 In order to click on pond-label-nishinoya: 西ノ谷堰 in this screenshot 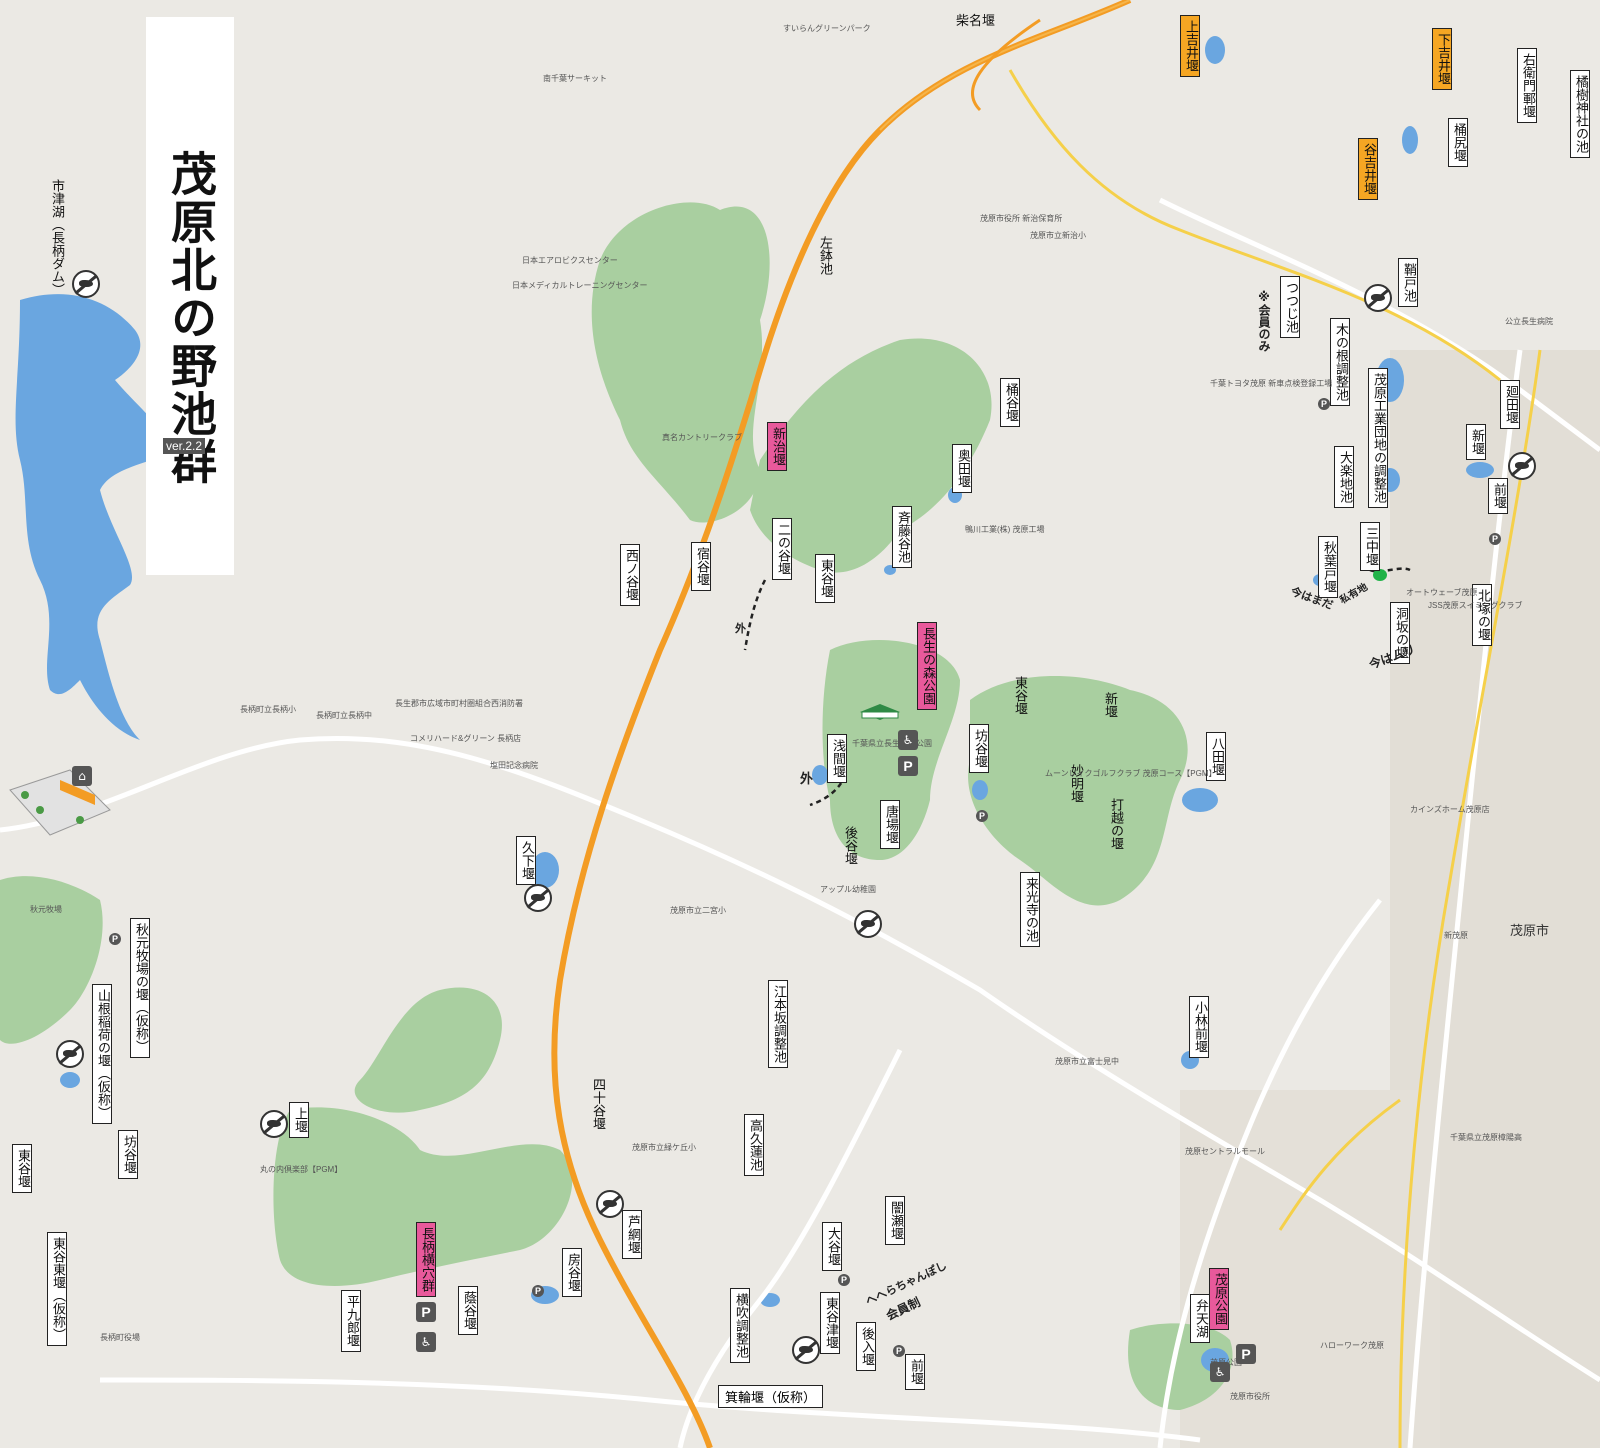, I will do `click(630, 575)`.